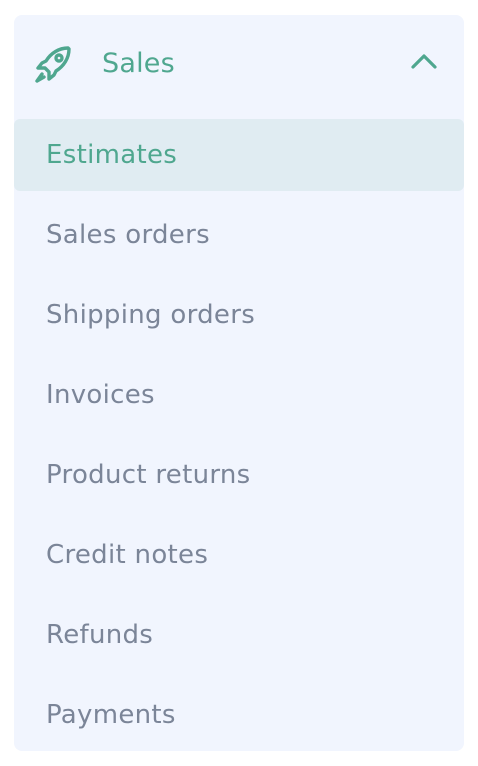  Describe the element at coordinates (151, 315) in the screenshot. I see `menu-item-label: Shipping orders` at that location.